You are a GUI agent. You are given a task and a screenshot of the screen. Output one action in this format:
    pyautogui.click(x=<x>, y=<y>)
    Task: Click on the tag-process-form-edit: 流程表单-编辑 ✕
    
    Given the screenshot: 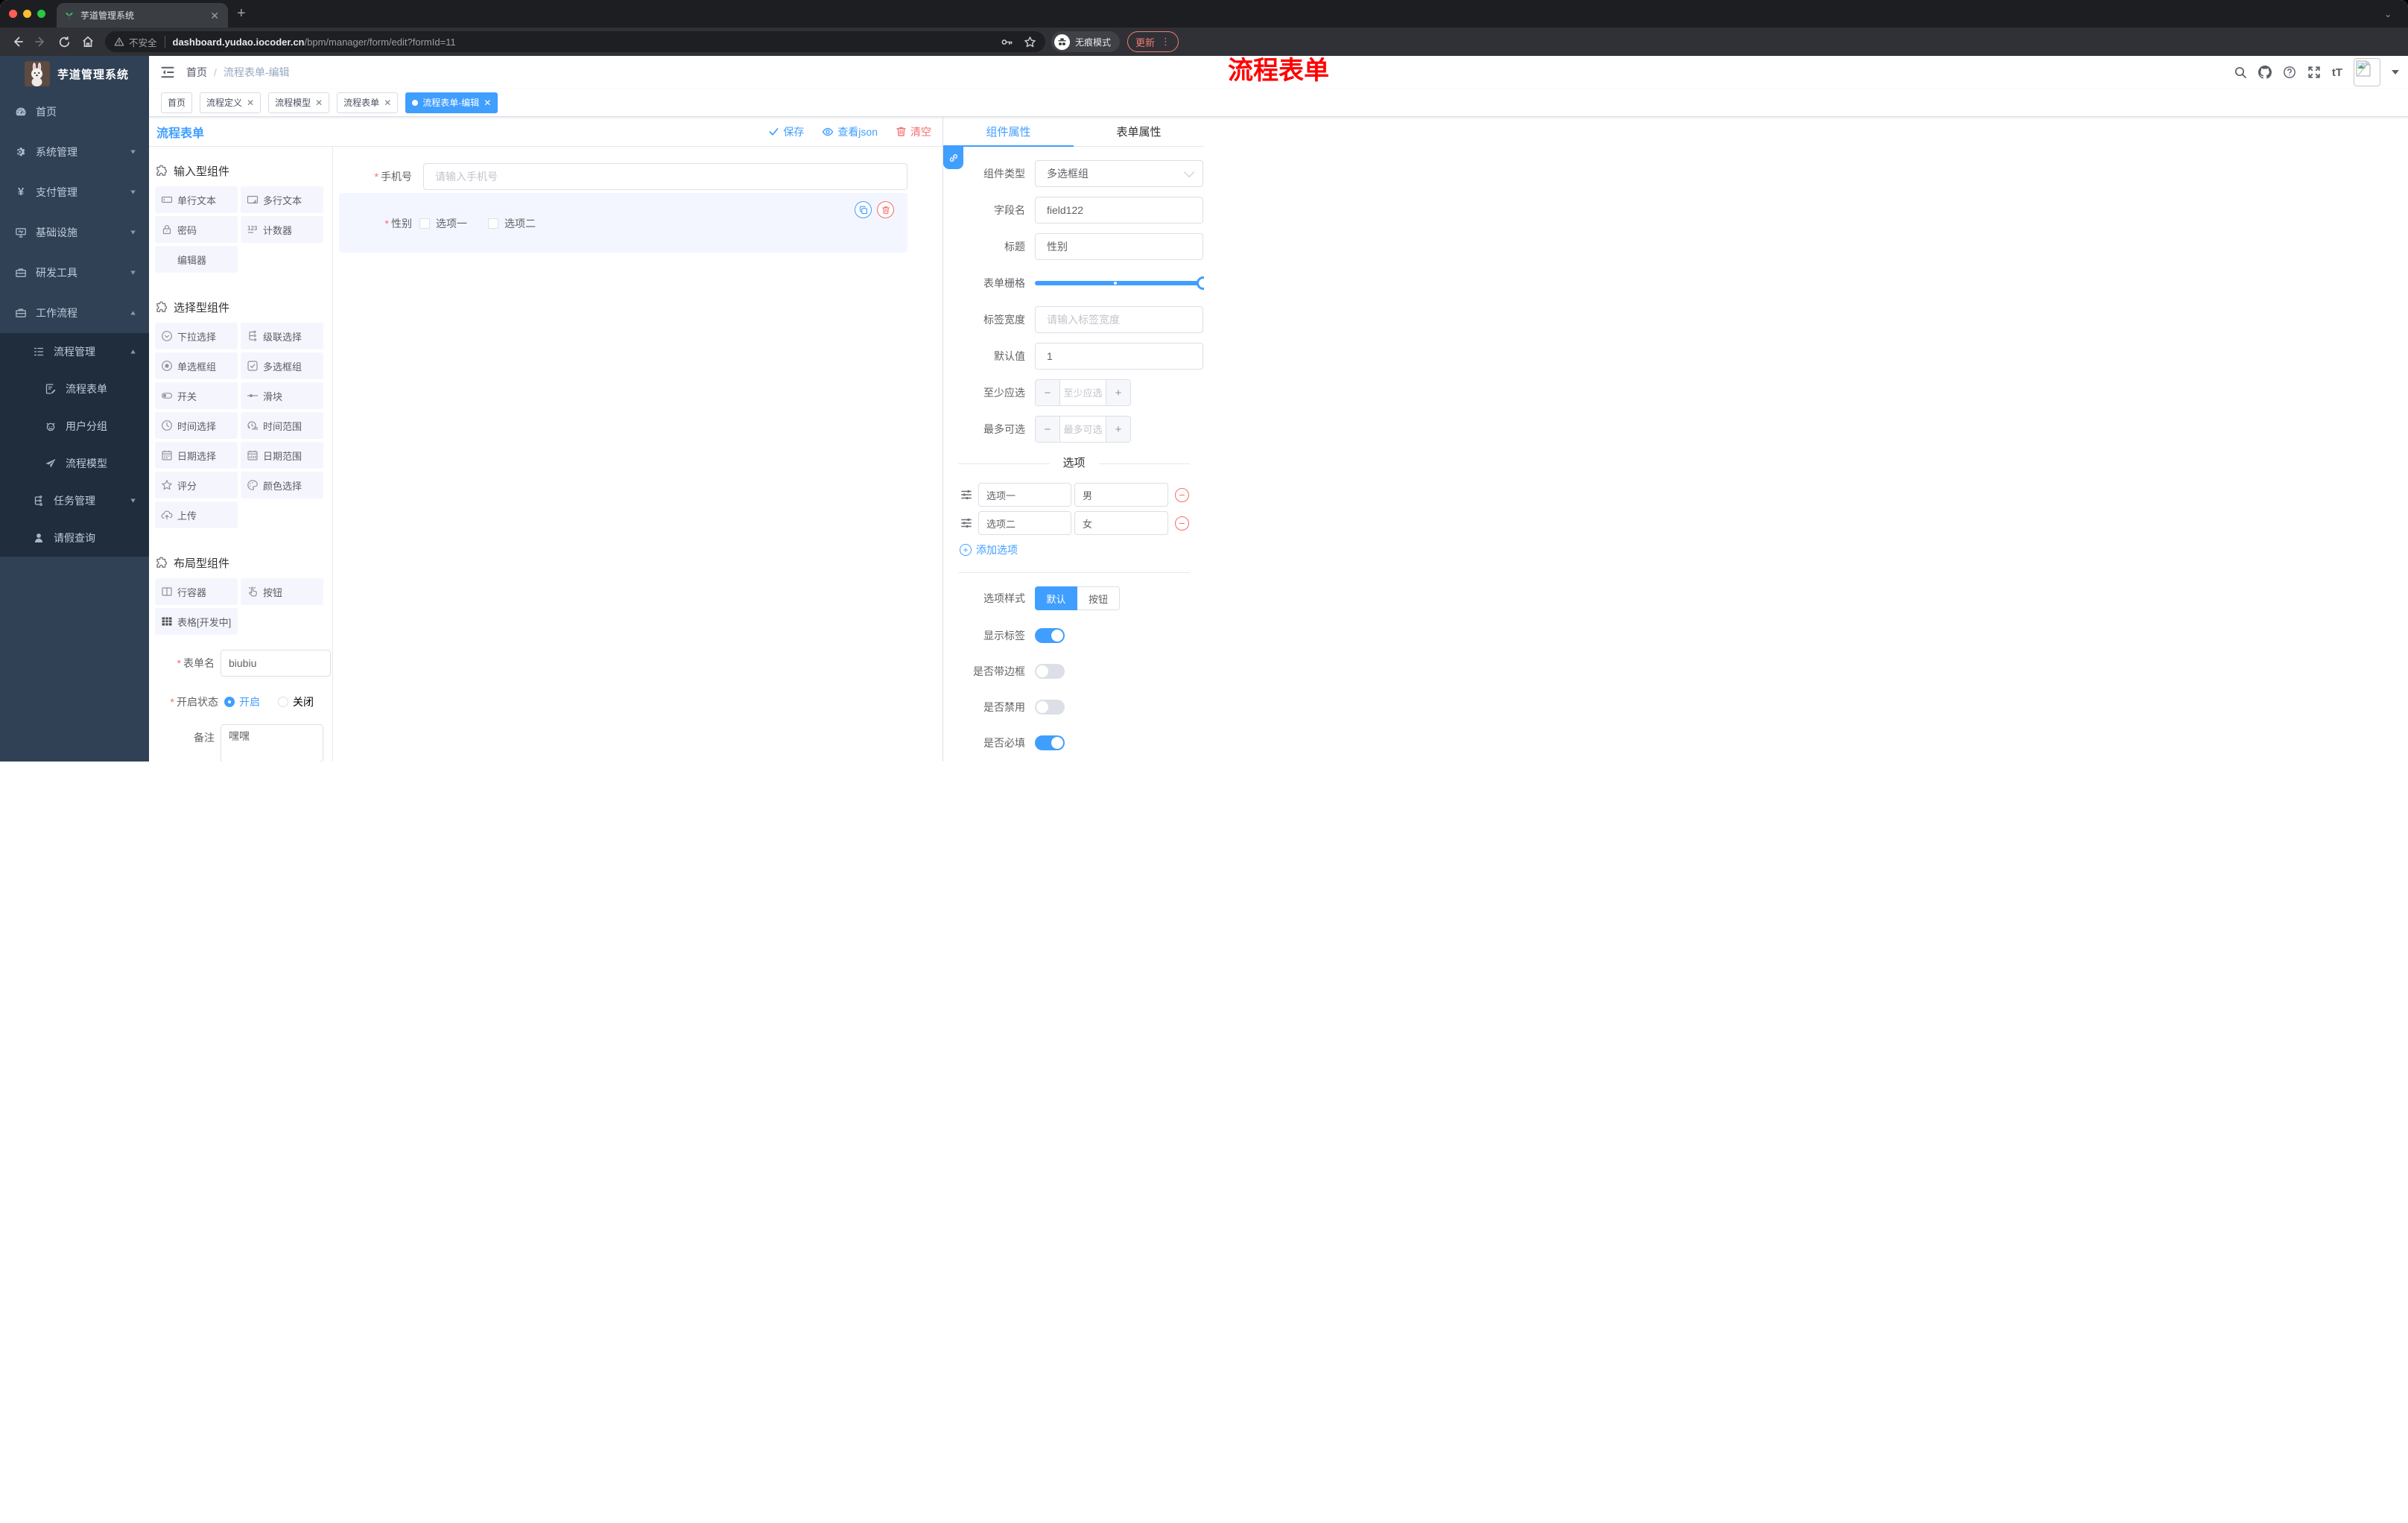 What is the action you would take?
    pyautogui.click(x=451, y=102)
    